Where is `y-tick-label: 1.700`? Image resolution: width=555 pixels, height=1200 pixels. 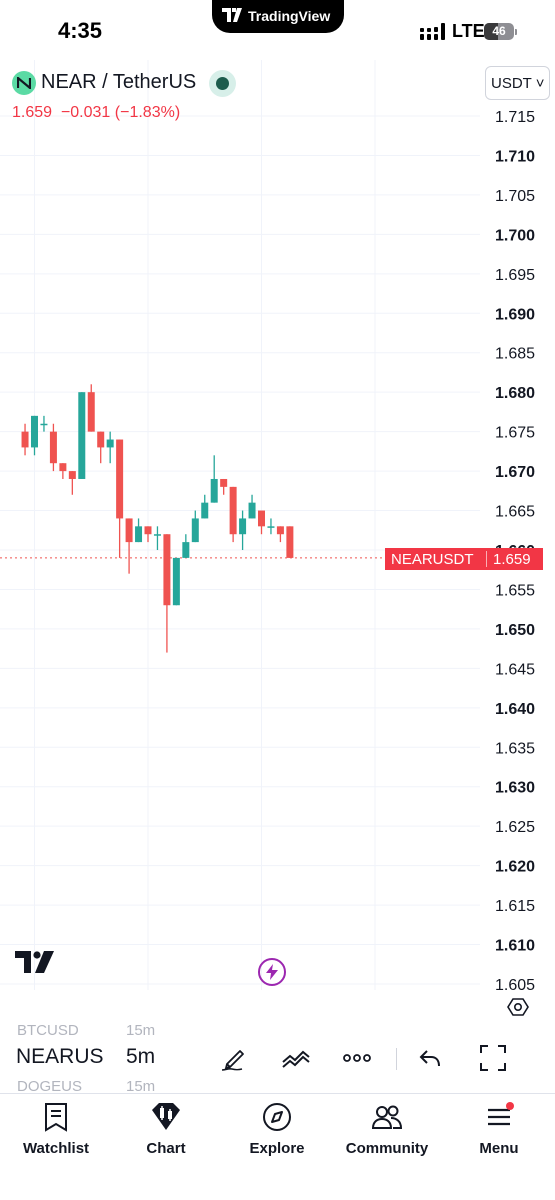
y-tick-label: 1.700 is located at coordinates (515, 235).